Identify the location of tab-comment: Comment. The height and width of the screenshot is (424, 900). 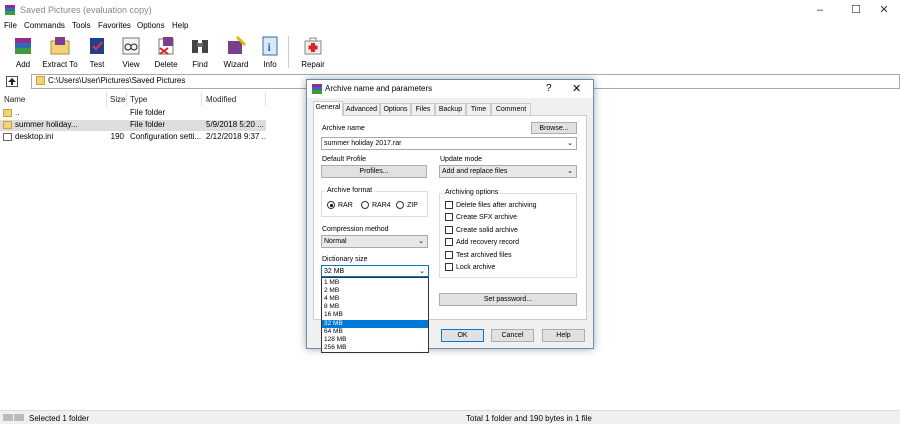
(511, 109).